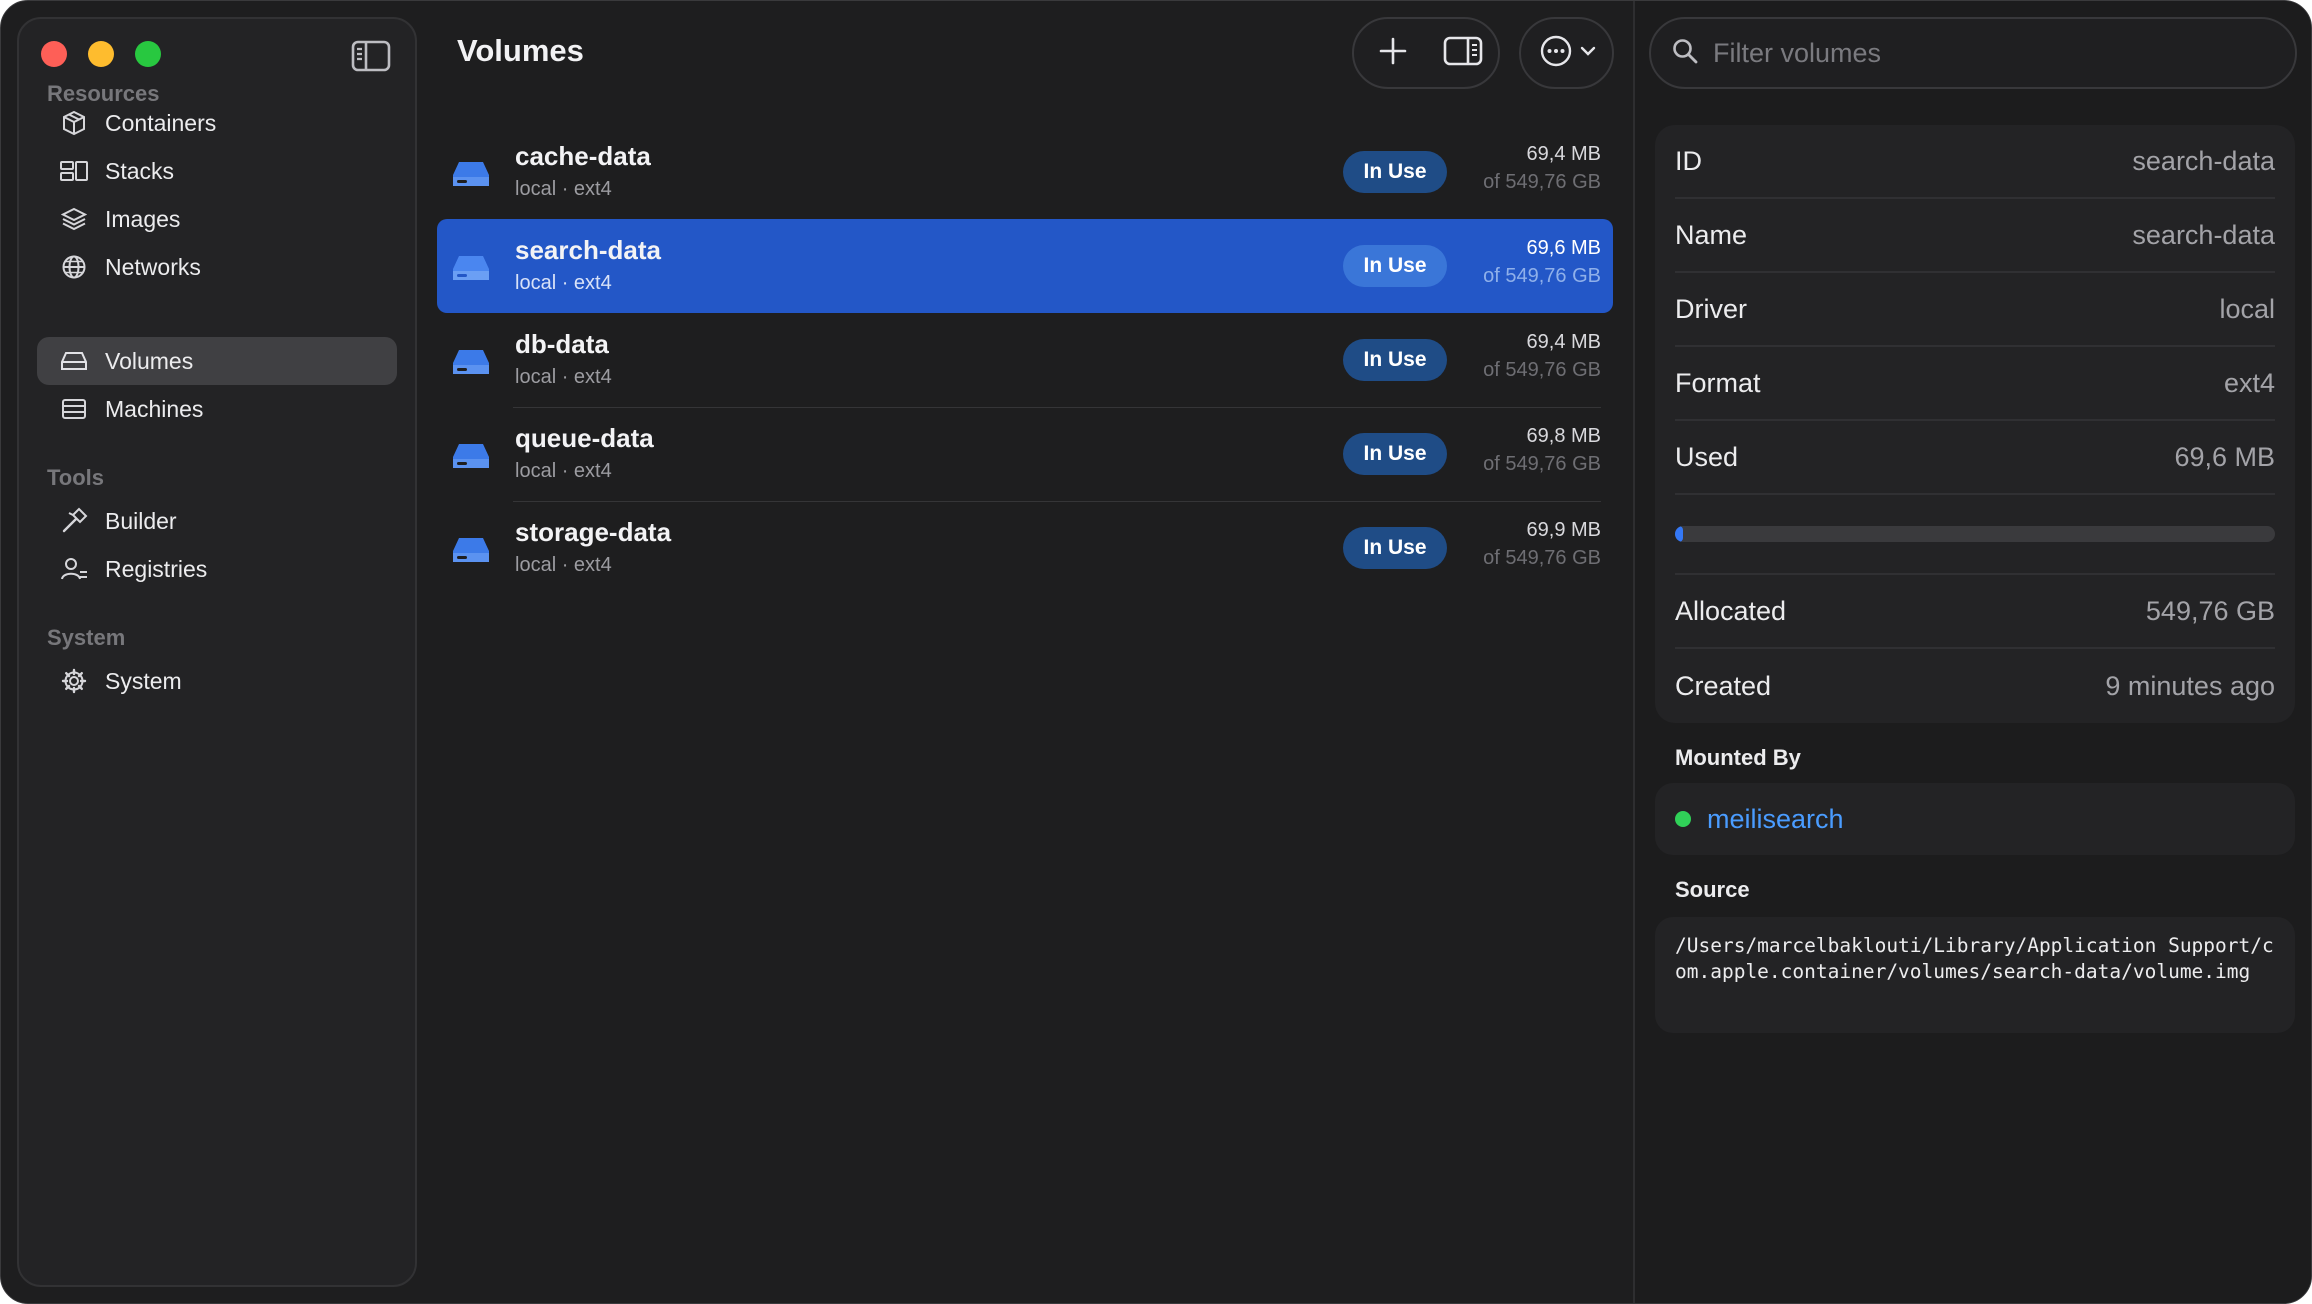 The width and height of the screenshot is (2312, 1304). I want to click on prop-key: Name, so click(1711, 234).